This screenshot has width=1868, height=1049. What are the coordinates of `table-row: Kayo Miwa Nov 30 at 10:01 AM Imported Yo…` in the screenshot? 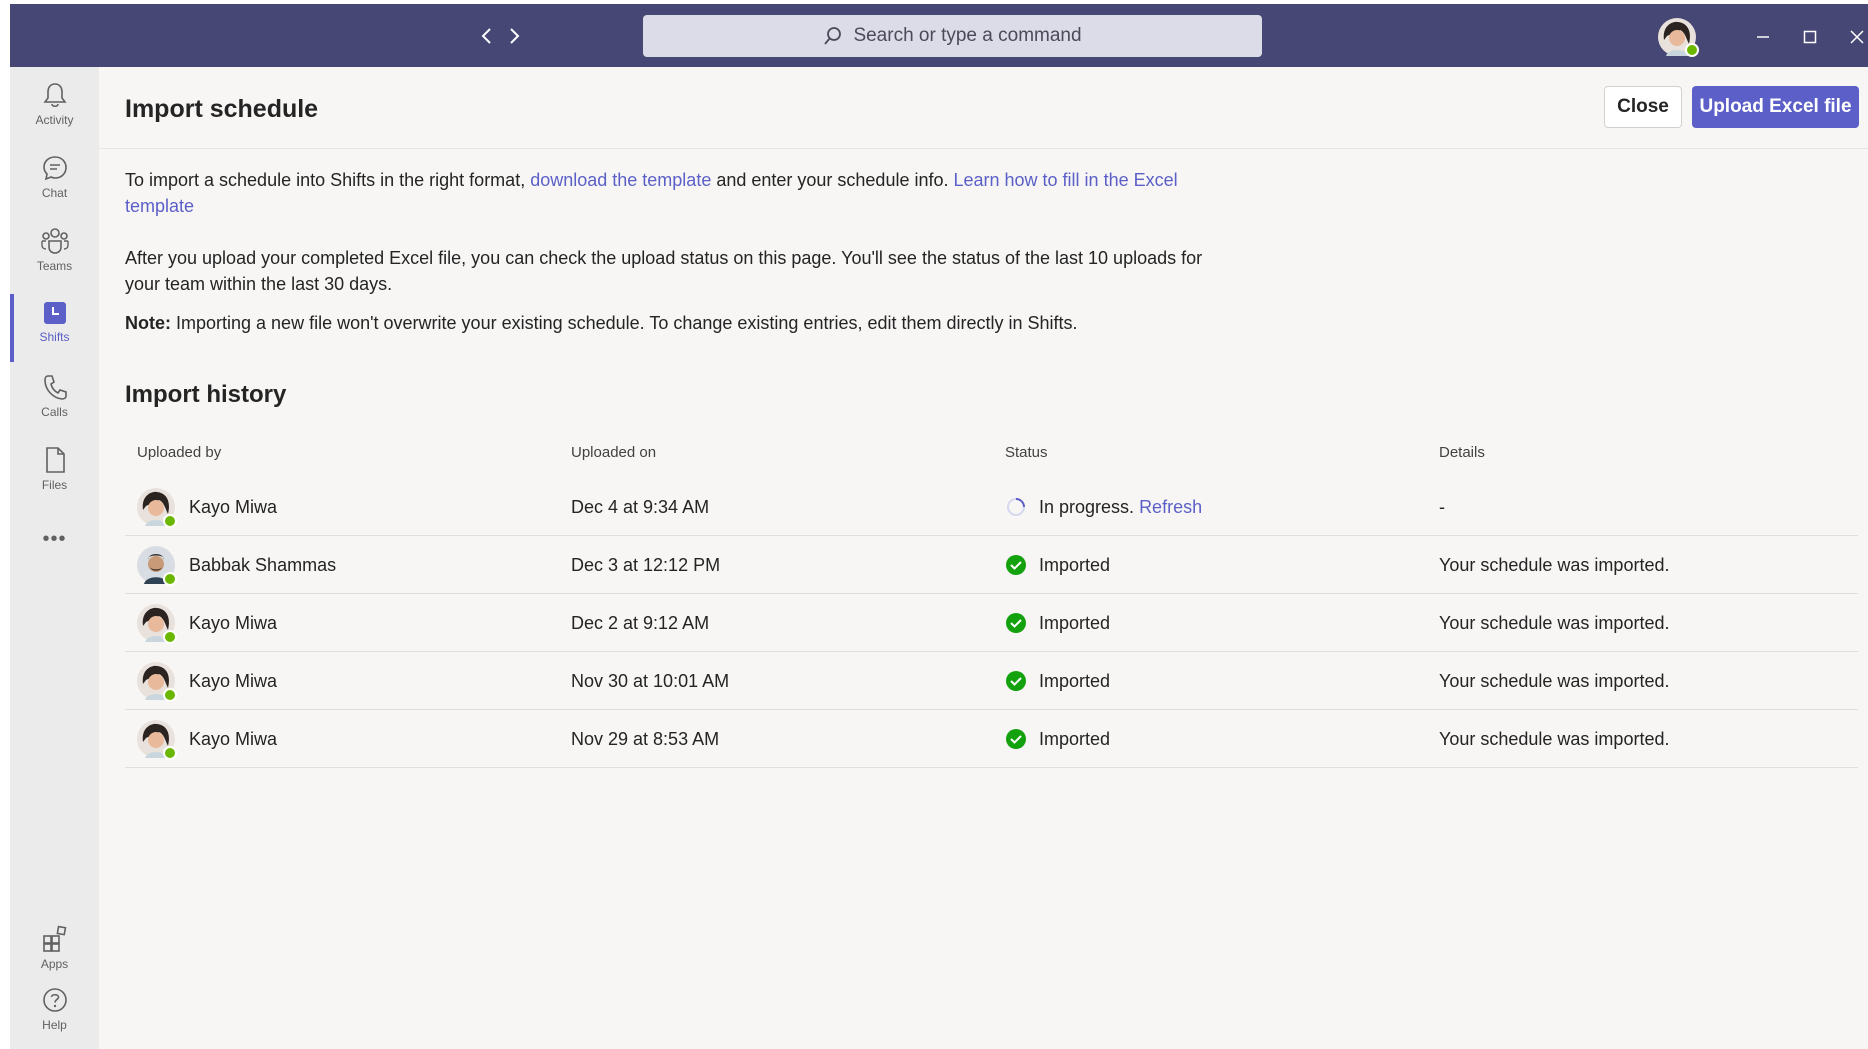 It's located at (991, 681).